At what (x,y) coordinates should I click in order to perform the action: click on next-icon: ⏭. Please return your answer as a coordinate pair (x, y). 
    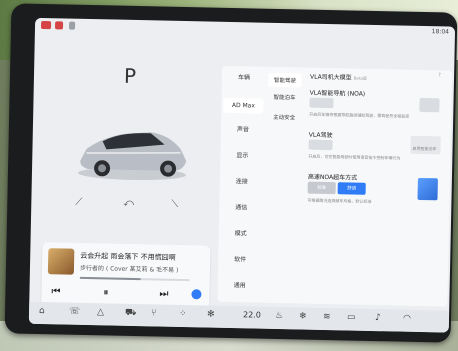
    Looking at the image, I should click on (163, 294).